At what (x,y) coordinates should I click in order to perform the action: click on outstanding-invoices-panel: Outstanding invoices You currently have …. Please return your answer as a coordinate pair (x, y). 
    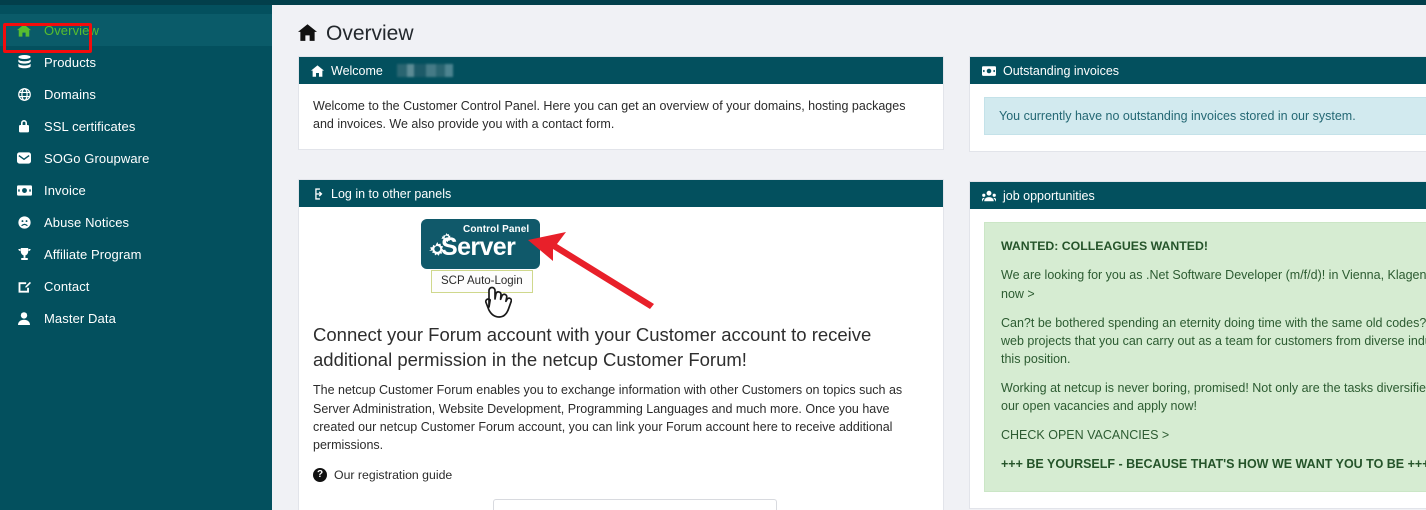
    Looking at the image, I should click on (1197, 104).